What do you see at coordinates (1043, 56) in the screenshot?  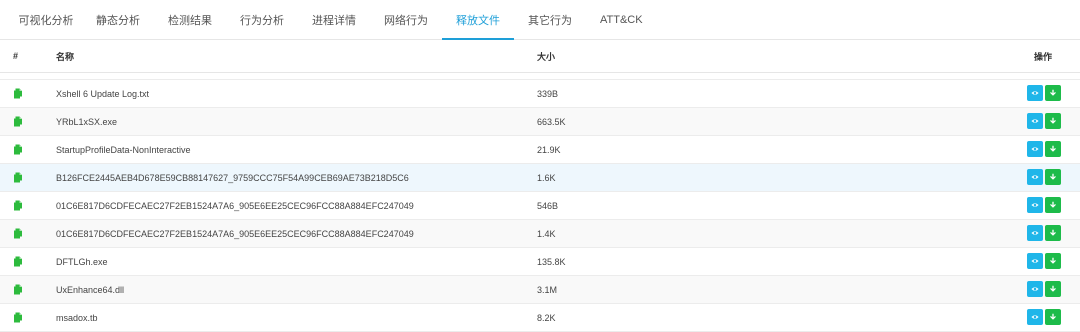 I see `header-actions: 操作` at bounding box center [1043, 56].